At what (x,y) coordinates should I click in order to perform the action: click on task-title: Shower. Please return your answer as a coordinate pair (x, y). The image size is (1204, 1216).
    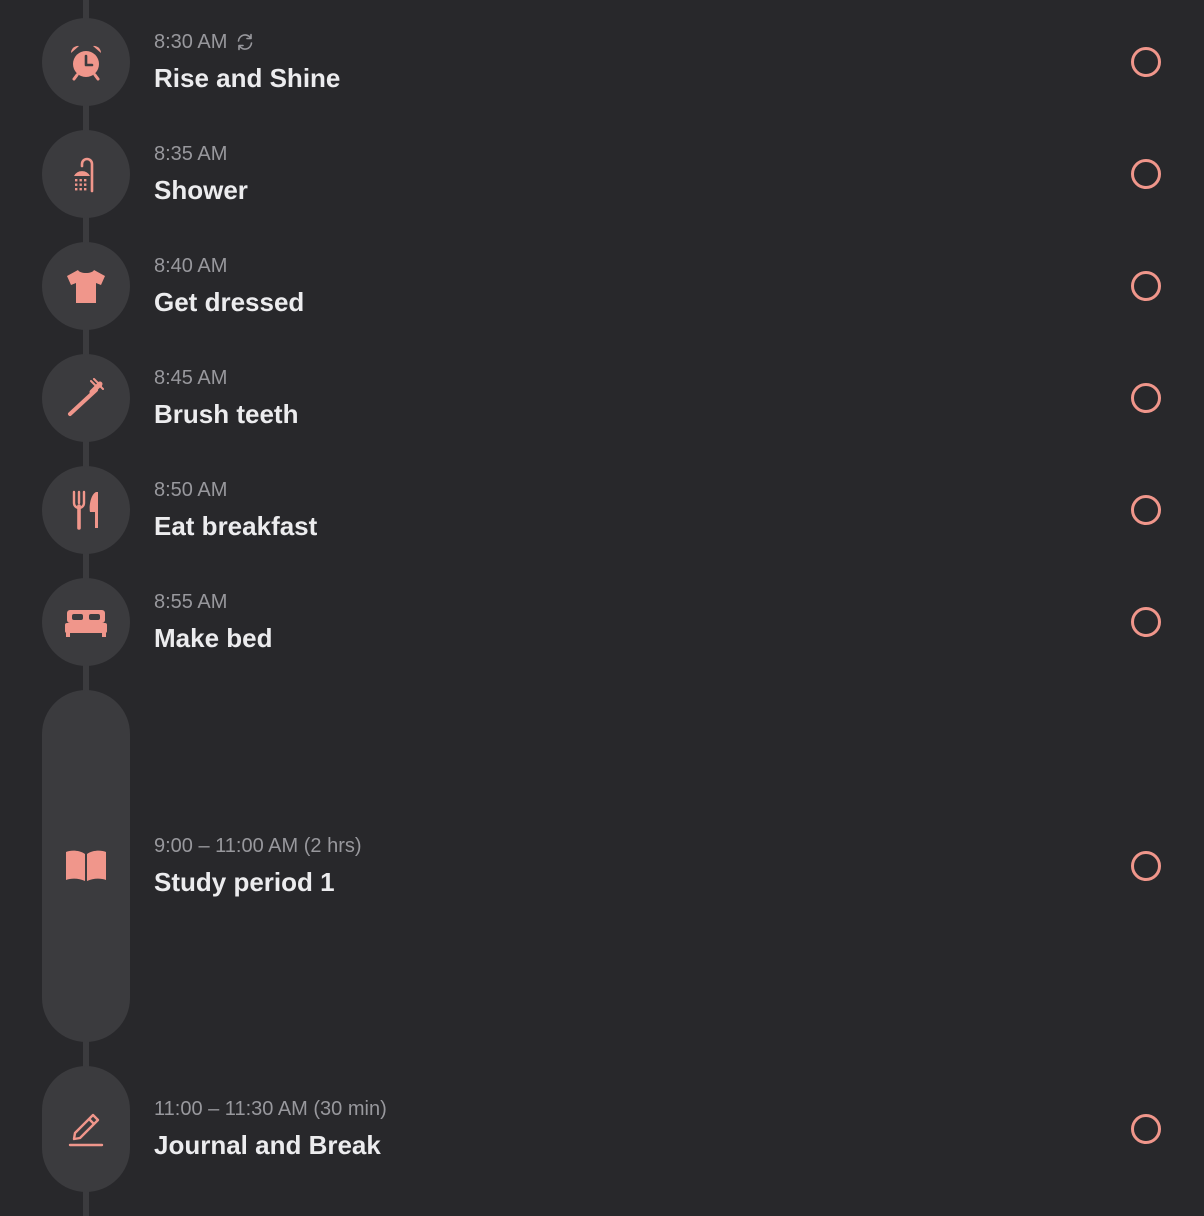
    Looking at the image, I should click on (201, 190).